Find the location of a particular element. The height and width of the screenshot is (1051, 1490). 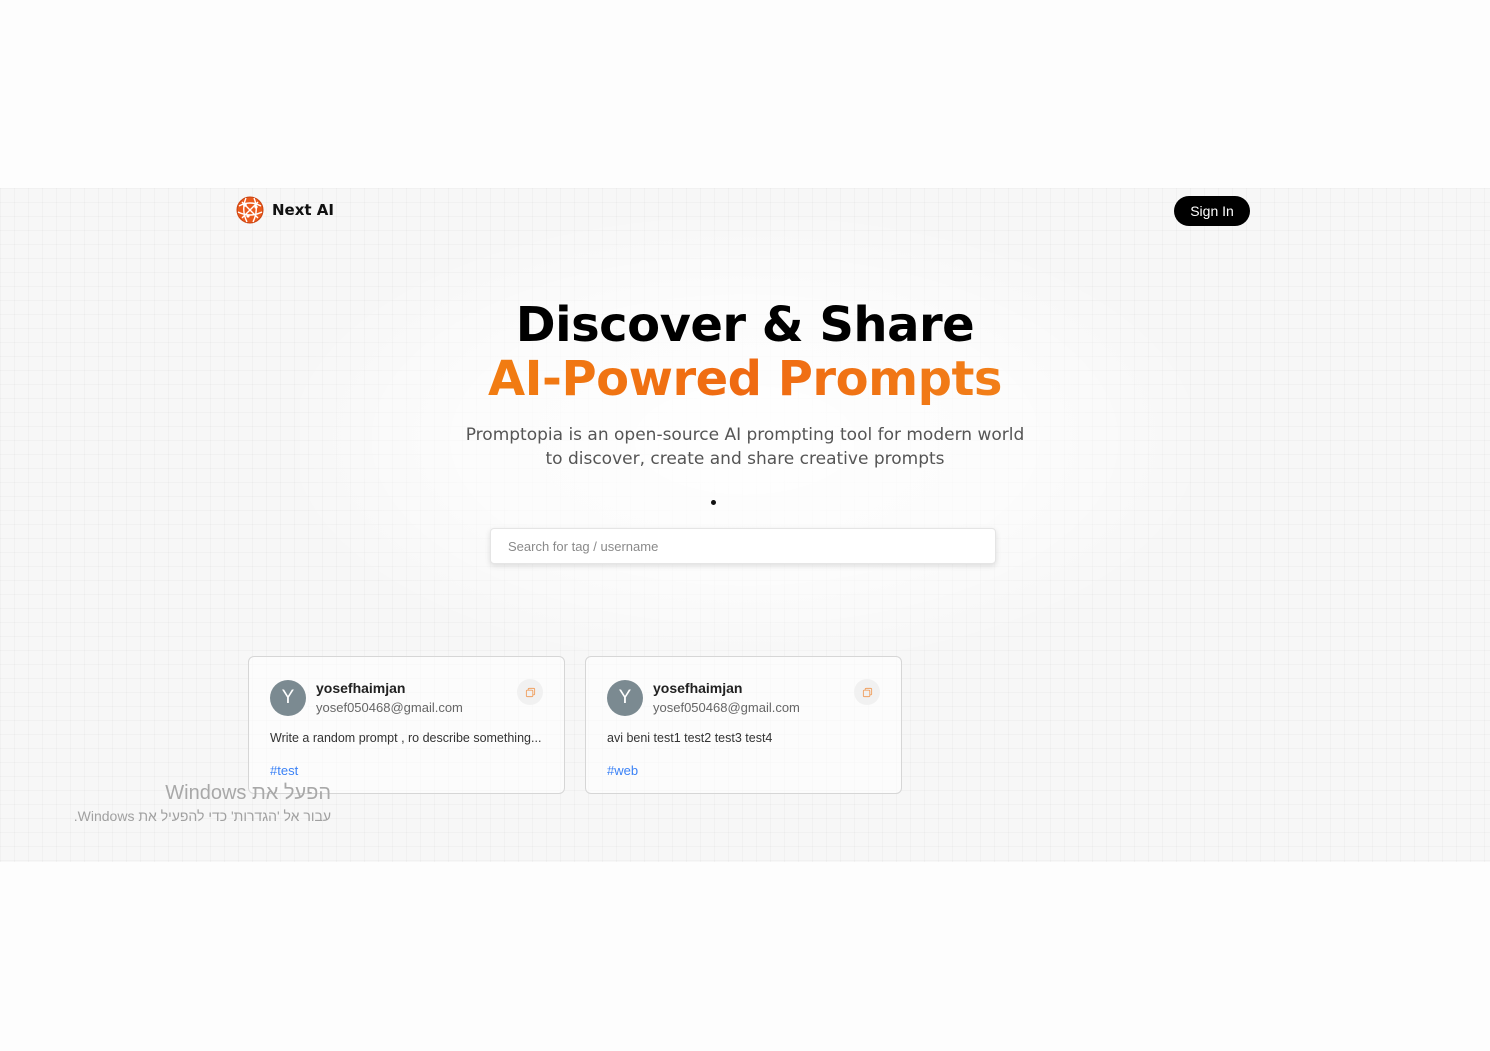

globe-logo-icon is located at coordinates (250, 210).